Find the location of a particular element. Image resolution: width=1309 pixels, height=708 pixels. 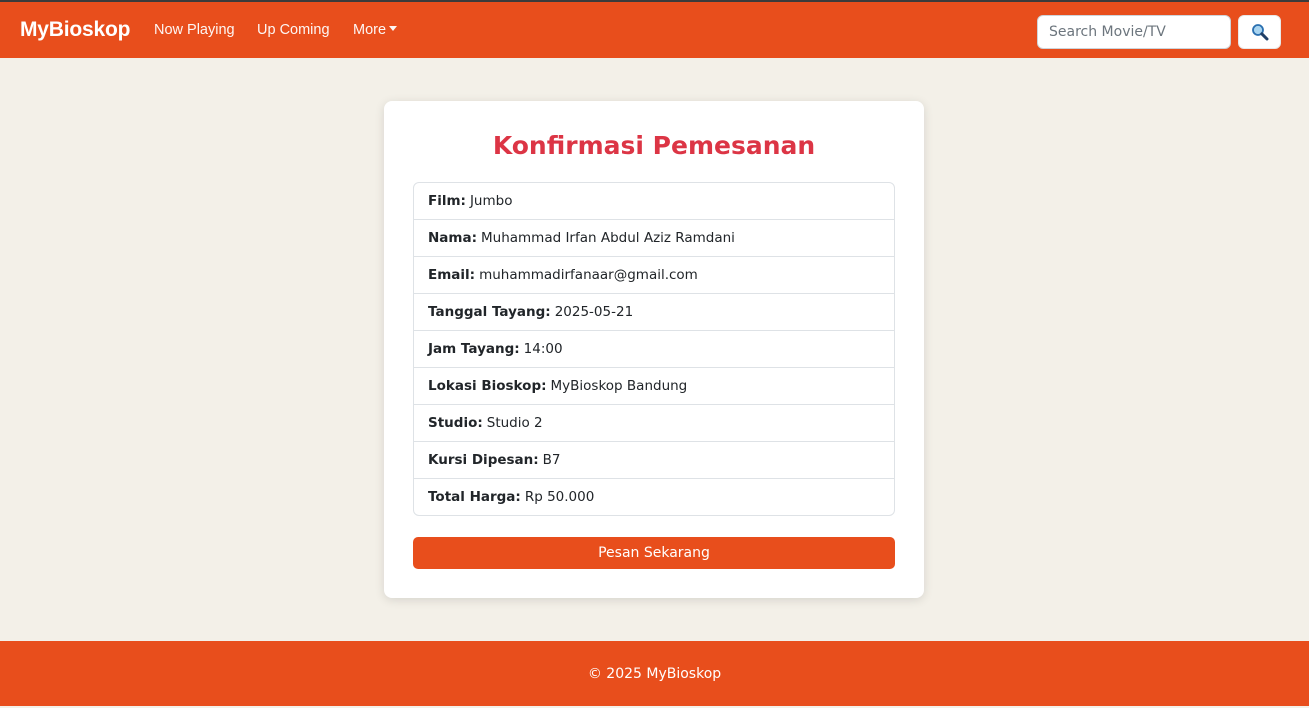

detail-value: 14:00 is located at coordinates (543, 349).